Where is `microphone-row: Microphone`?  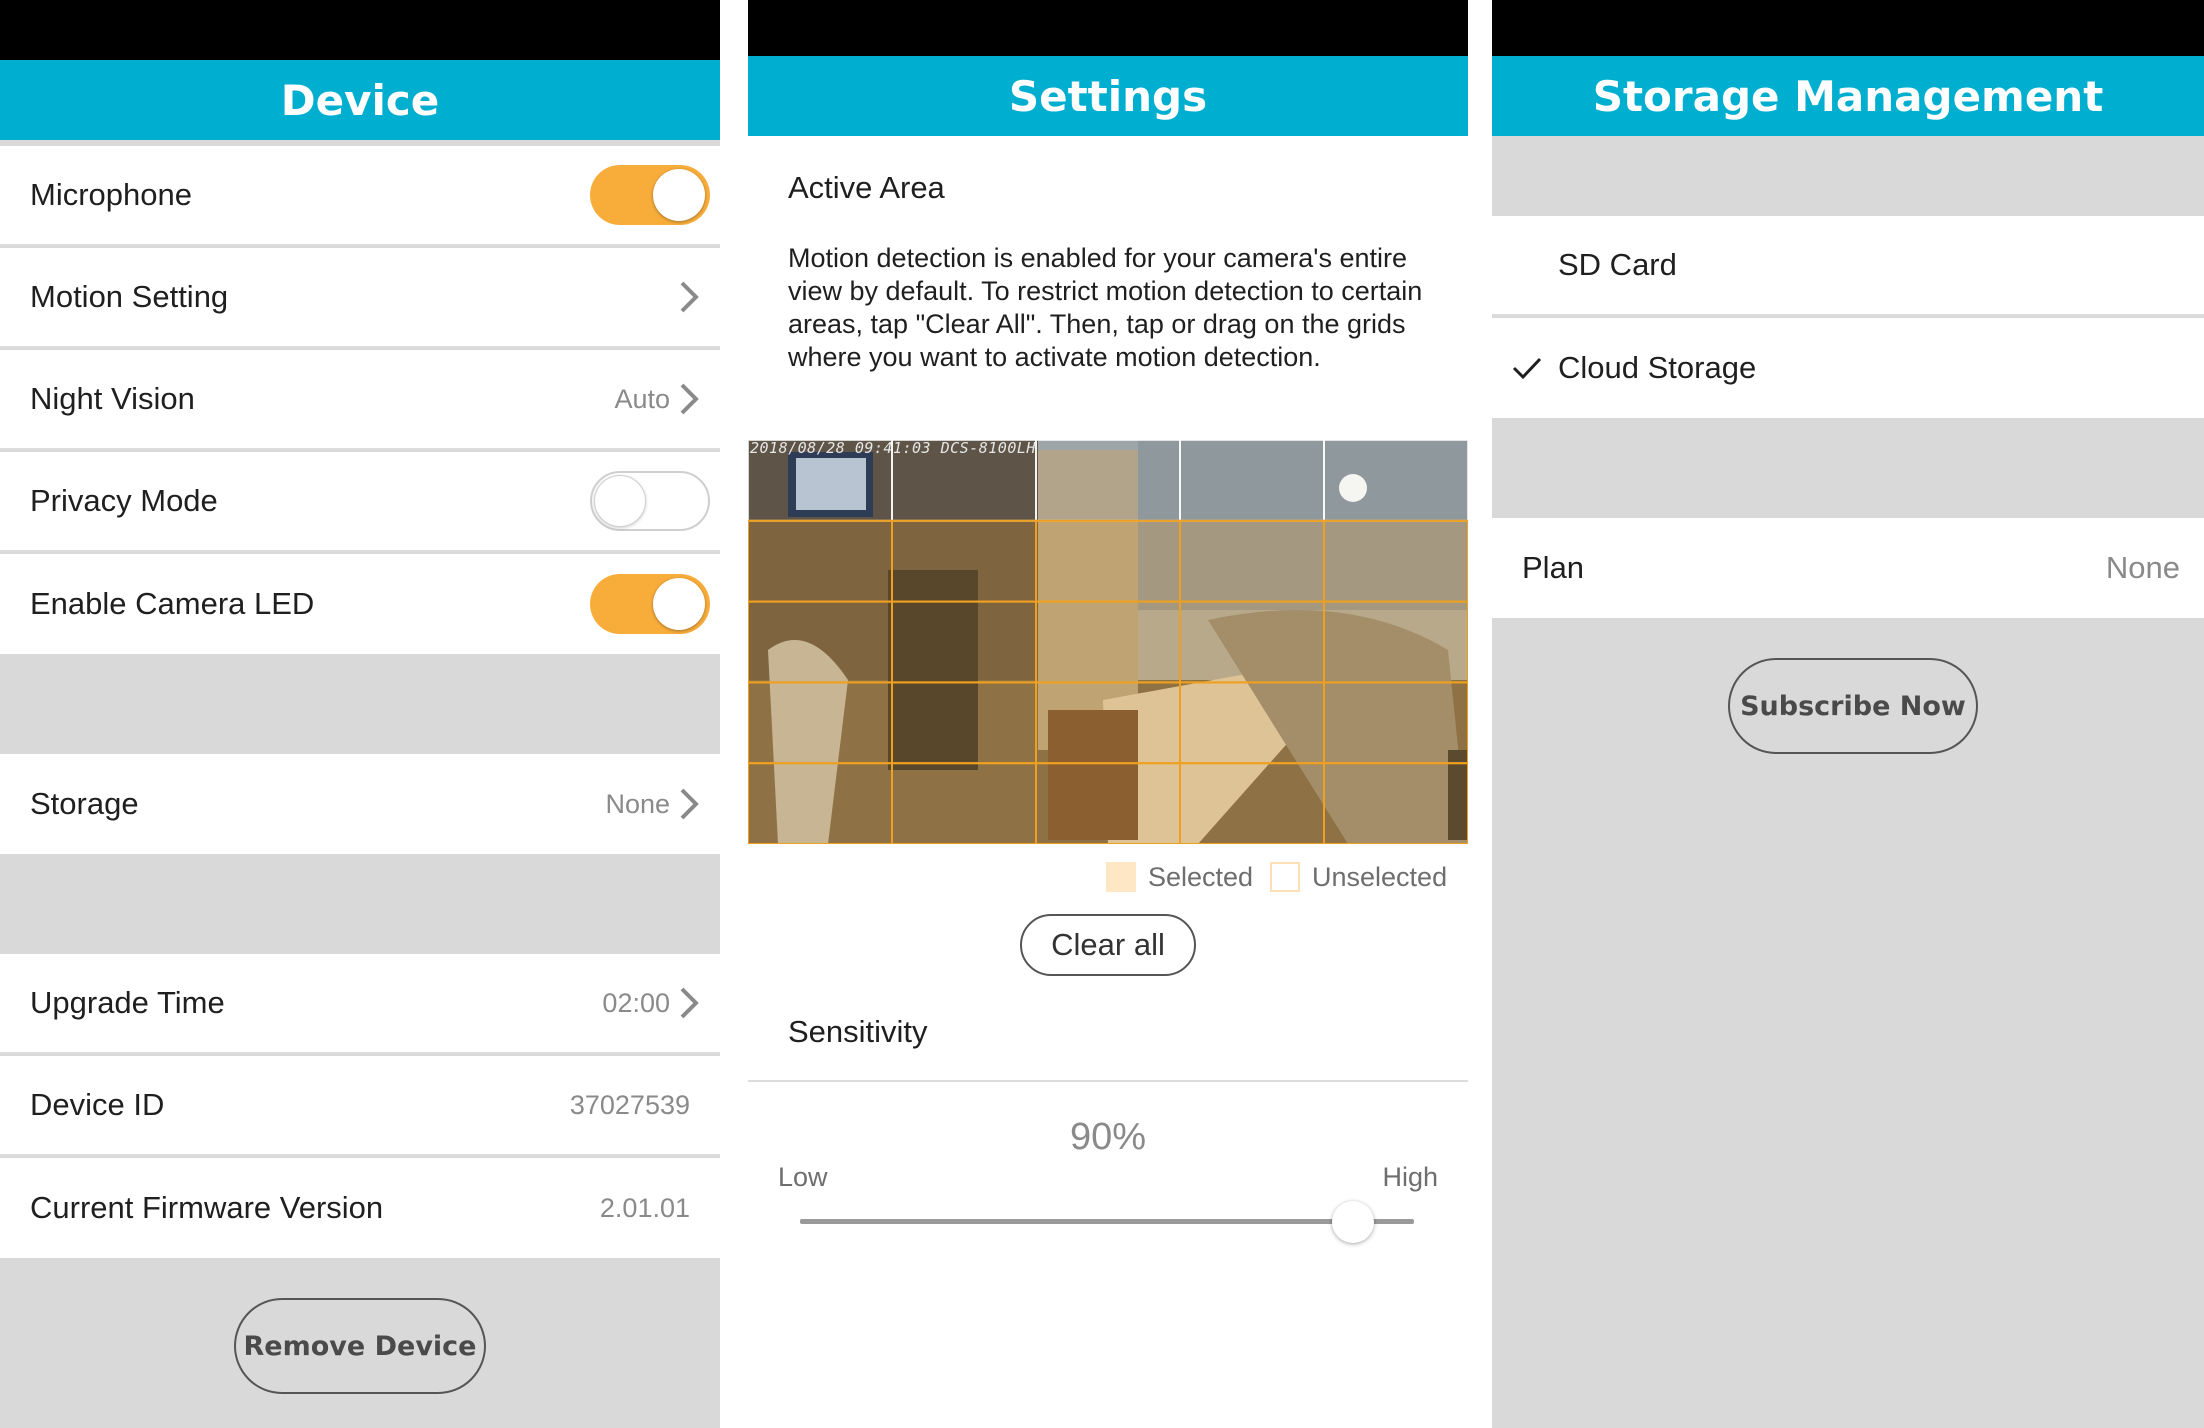
microphone-row: Microphone is located at coordinates (360, 196).